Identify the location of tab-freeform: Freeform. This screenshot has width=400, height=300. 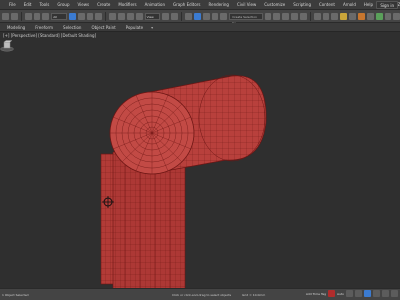
(44, 27).